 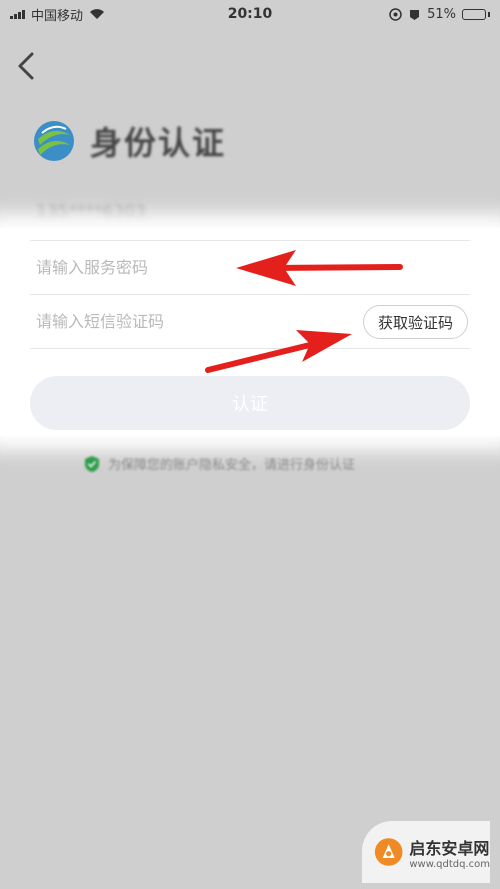 What do you see at coordinates (180, 321) in the screenshot?
I see `sms-code-input` at bounding box center [180, 321].